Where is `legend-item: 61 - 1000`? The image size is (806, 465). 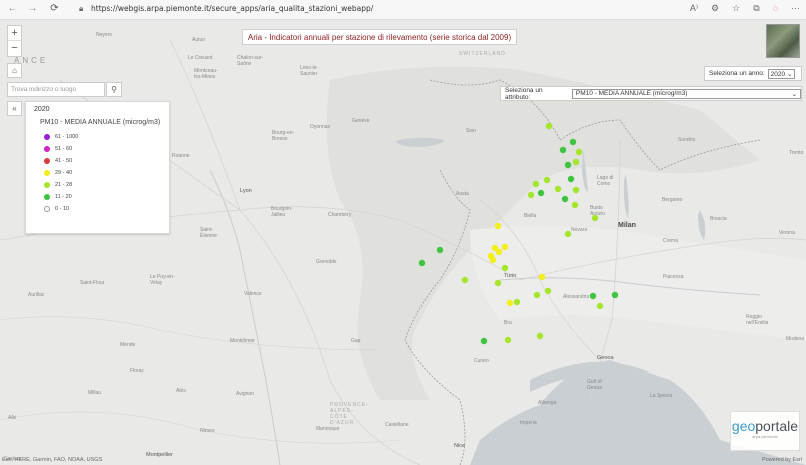
legend-item: 61 - 1000 is located at coordinates (103, 137).